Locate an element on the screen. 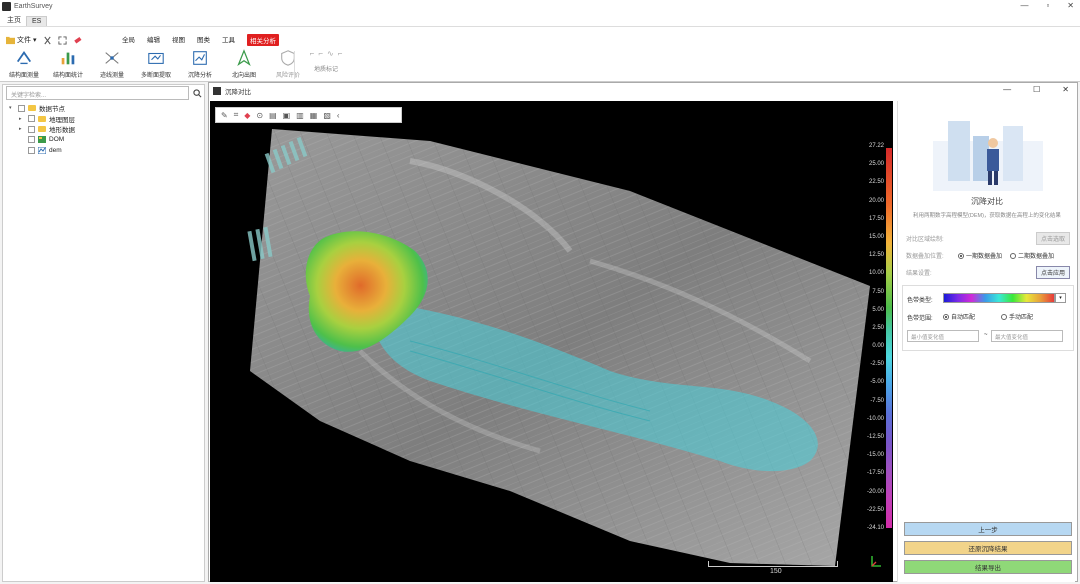 The height and width of the screenshot is (584, 1080). colorbar-tick-label: 20.00 is located at coordinates (876, 200).